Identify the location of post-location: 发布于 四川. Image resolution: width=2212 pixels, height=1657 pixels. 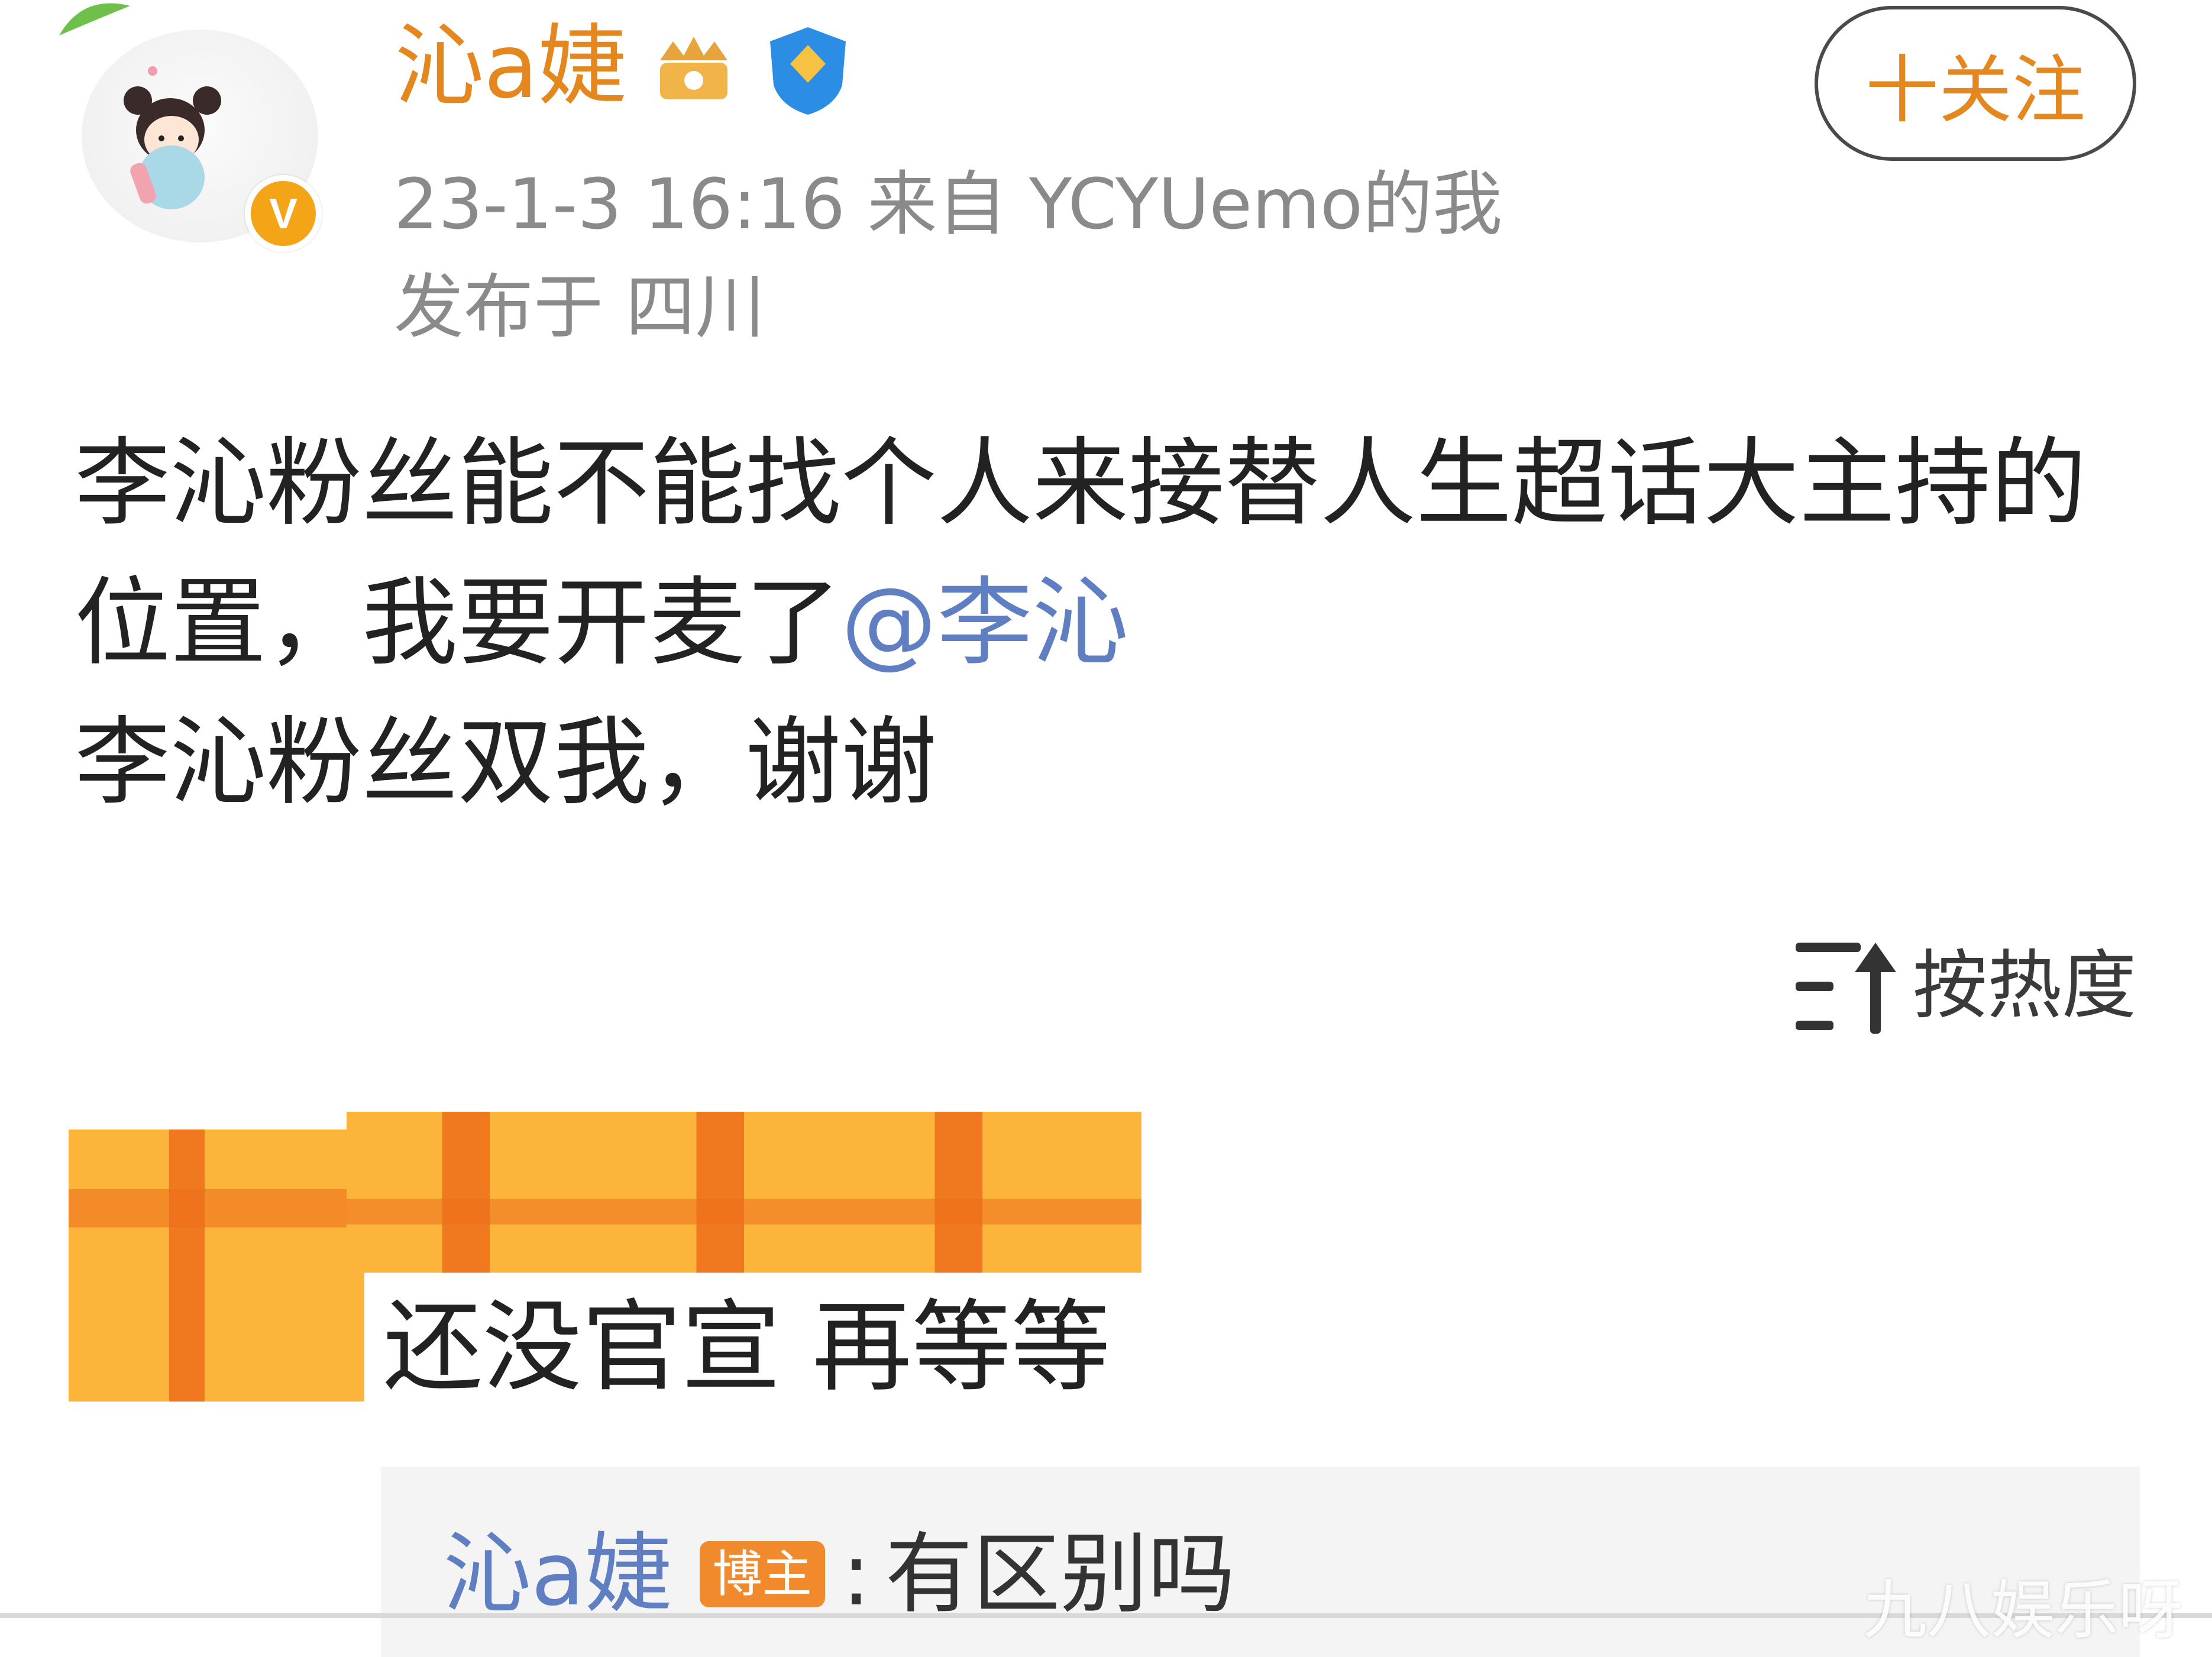
(579, 307).